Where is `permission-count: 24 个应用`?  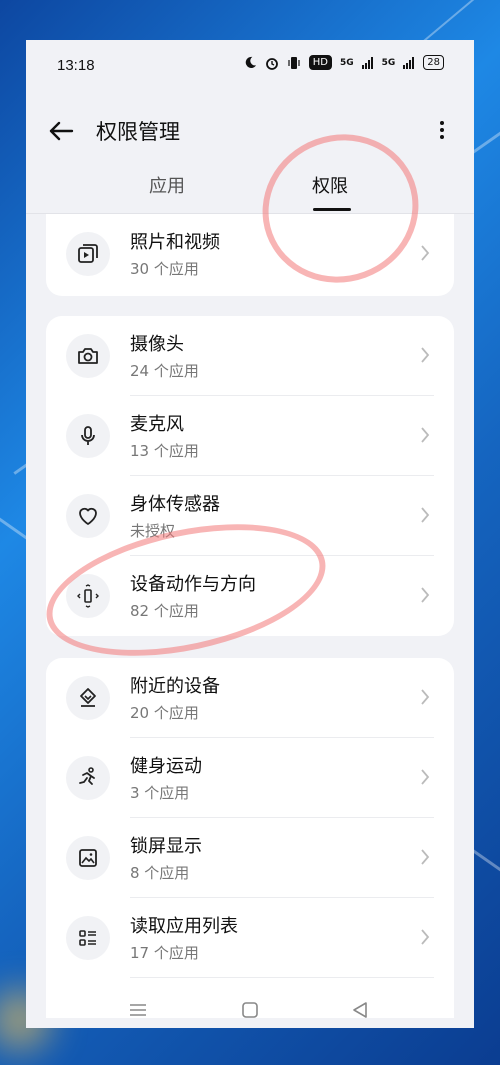 permission-count: 24 个应用 is located at coordinates (164, 371).